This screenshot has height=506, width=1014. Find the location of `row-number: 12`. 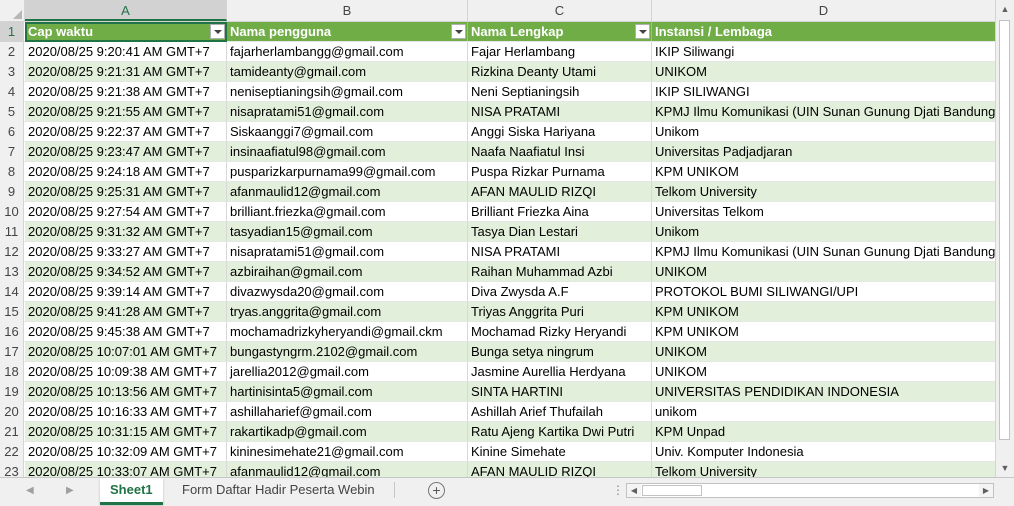

row-number: 12 is located at coordinates (12, 252).